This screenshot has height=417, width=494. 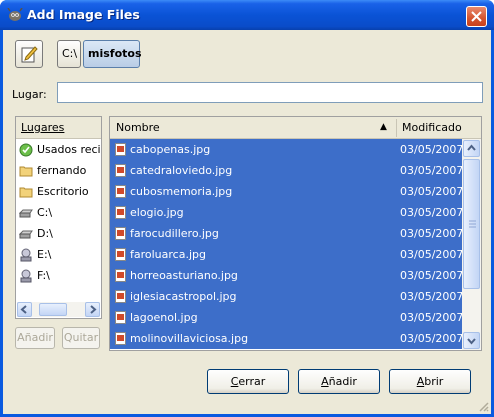 I want to click on place-label: F:\, so click(x=43, y=275).